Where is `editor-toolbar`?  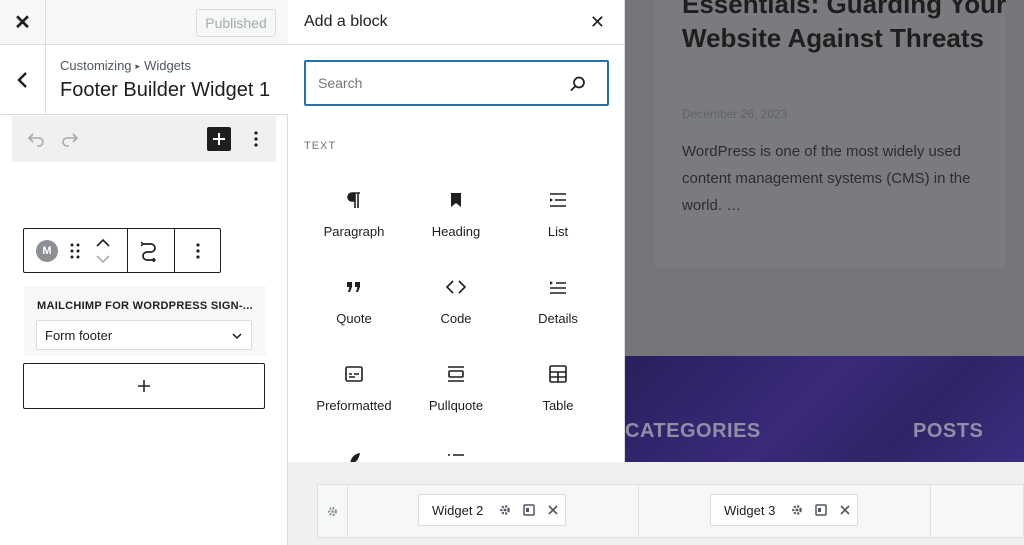
editor-toolbar is located at coordinates (144, 139).